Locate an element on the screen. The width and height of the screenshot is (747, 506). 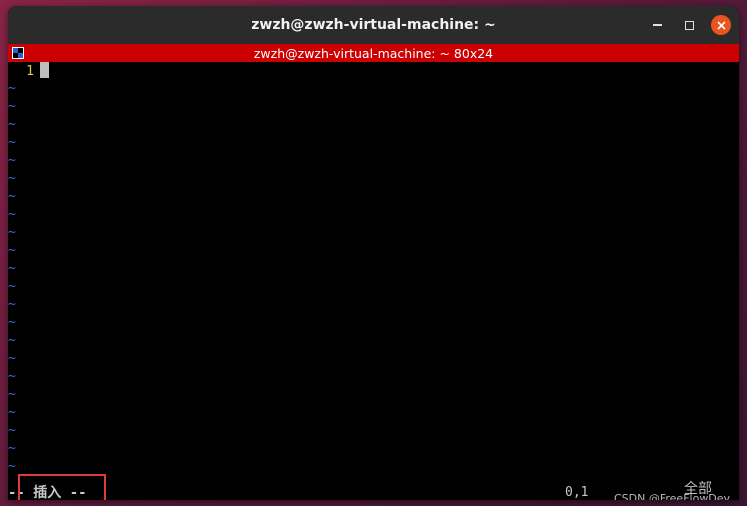
cursor-position: 0,1 is located at coordinates (577, 492).